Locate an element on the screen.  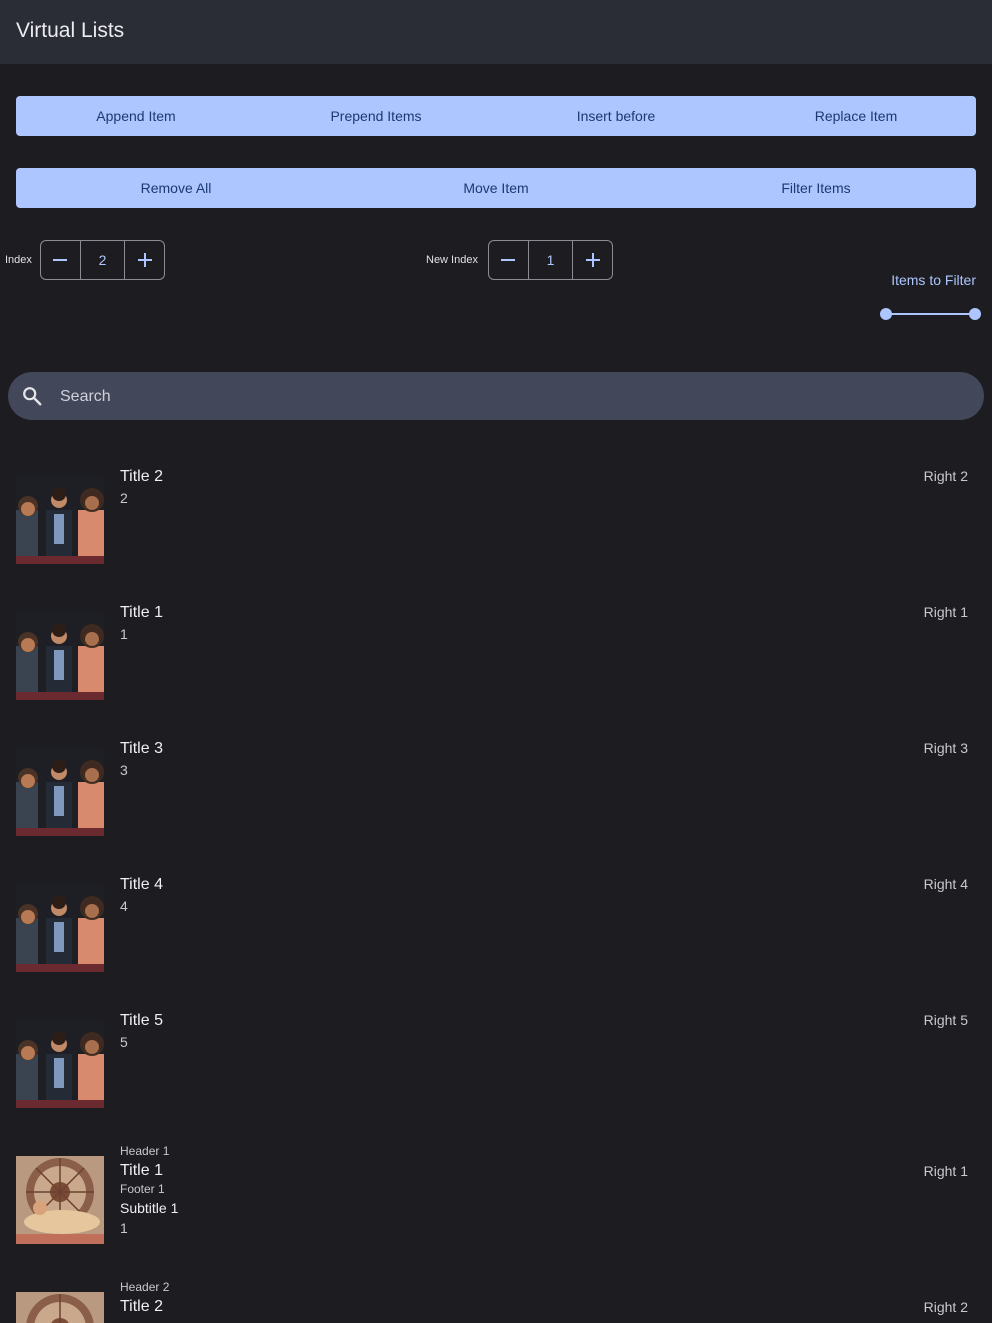
search-icon is located at coordinates (32, 396).